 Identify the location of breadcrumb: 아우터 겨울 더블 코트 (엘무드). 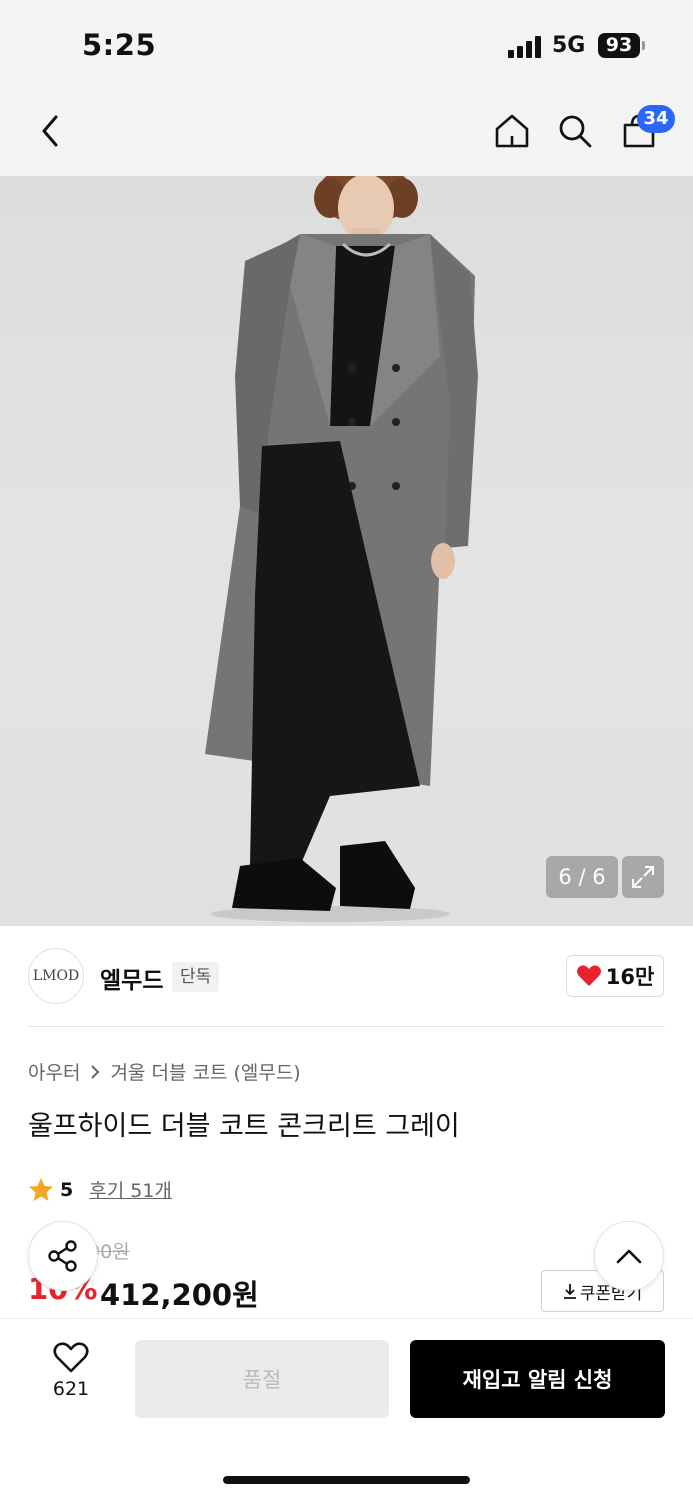
(164, 1071).